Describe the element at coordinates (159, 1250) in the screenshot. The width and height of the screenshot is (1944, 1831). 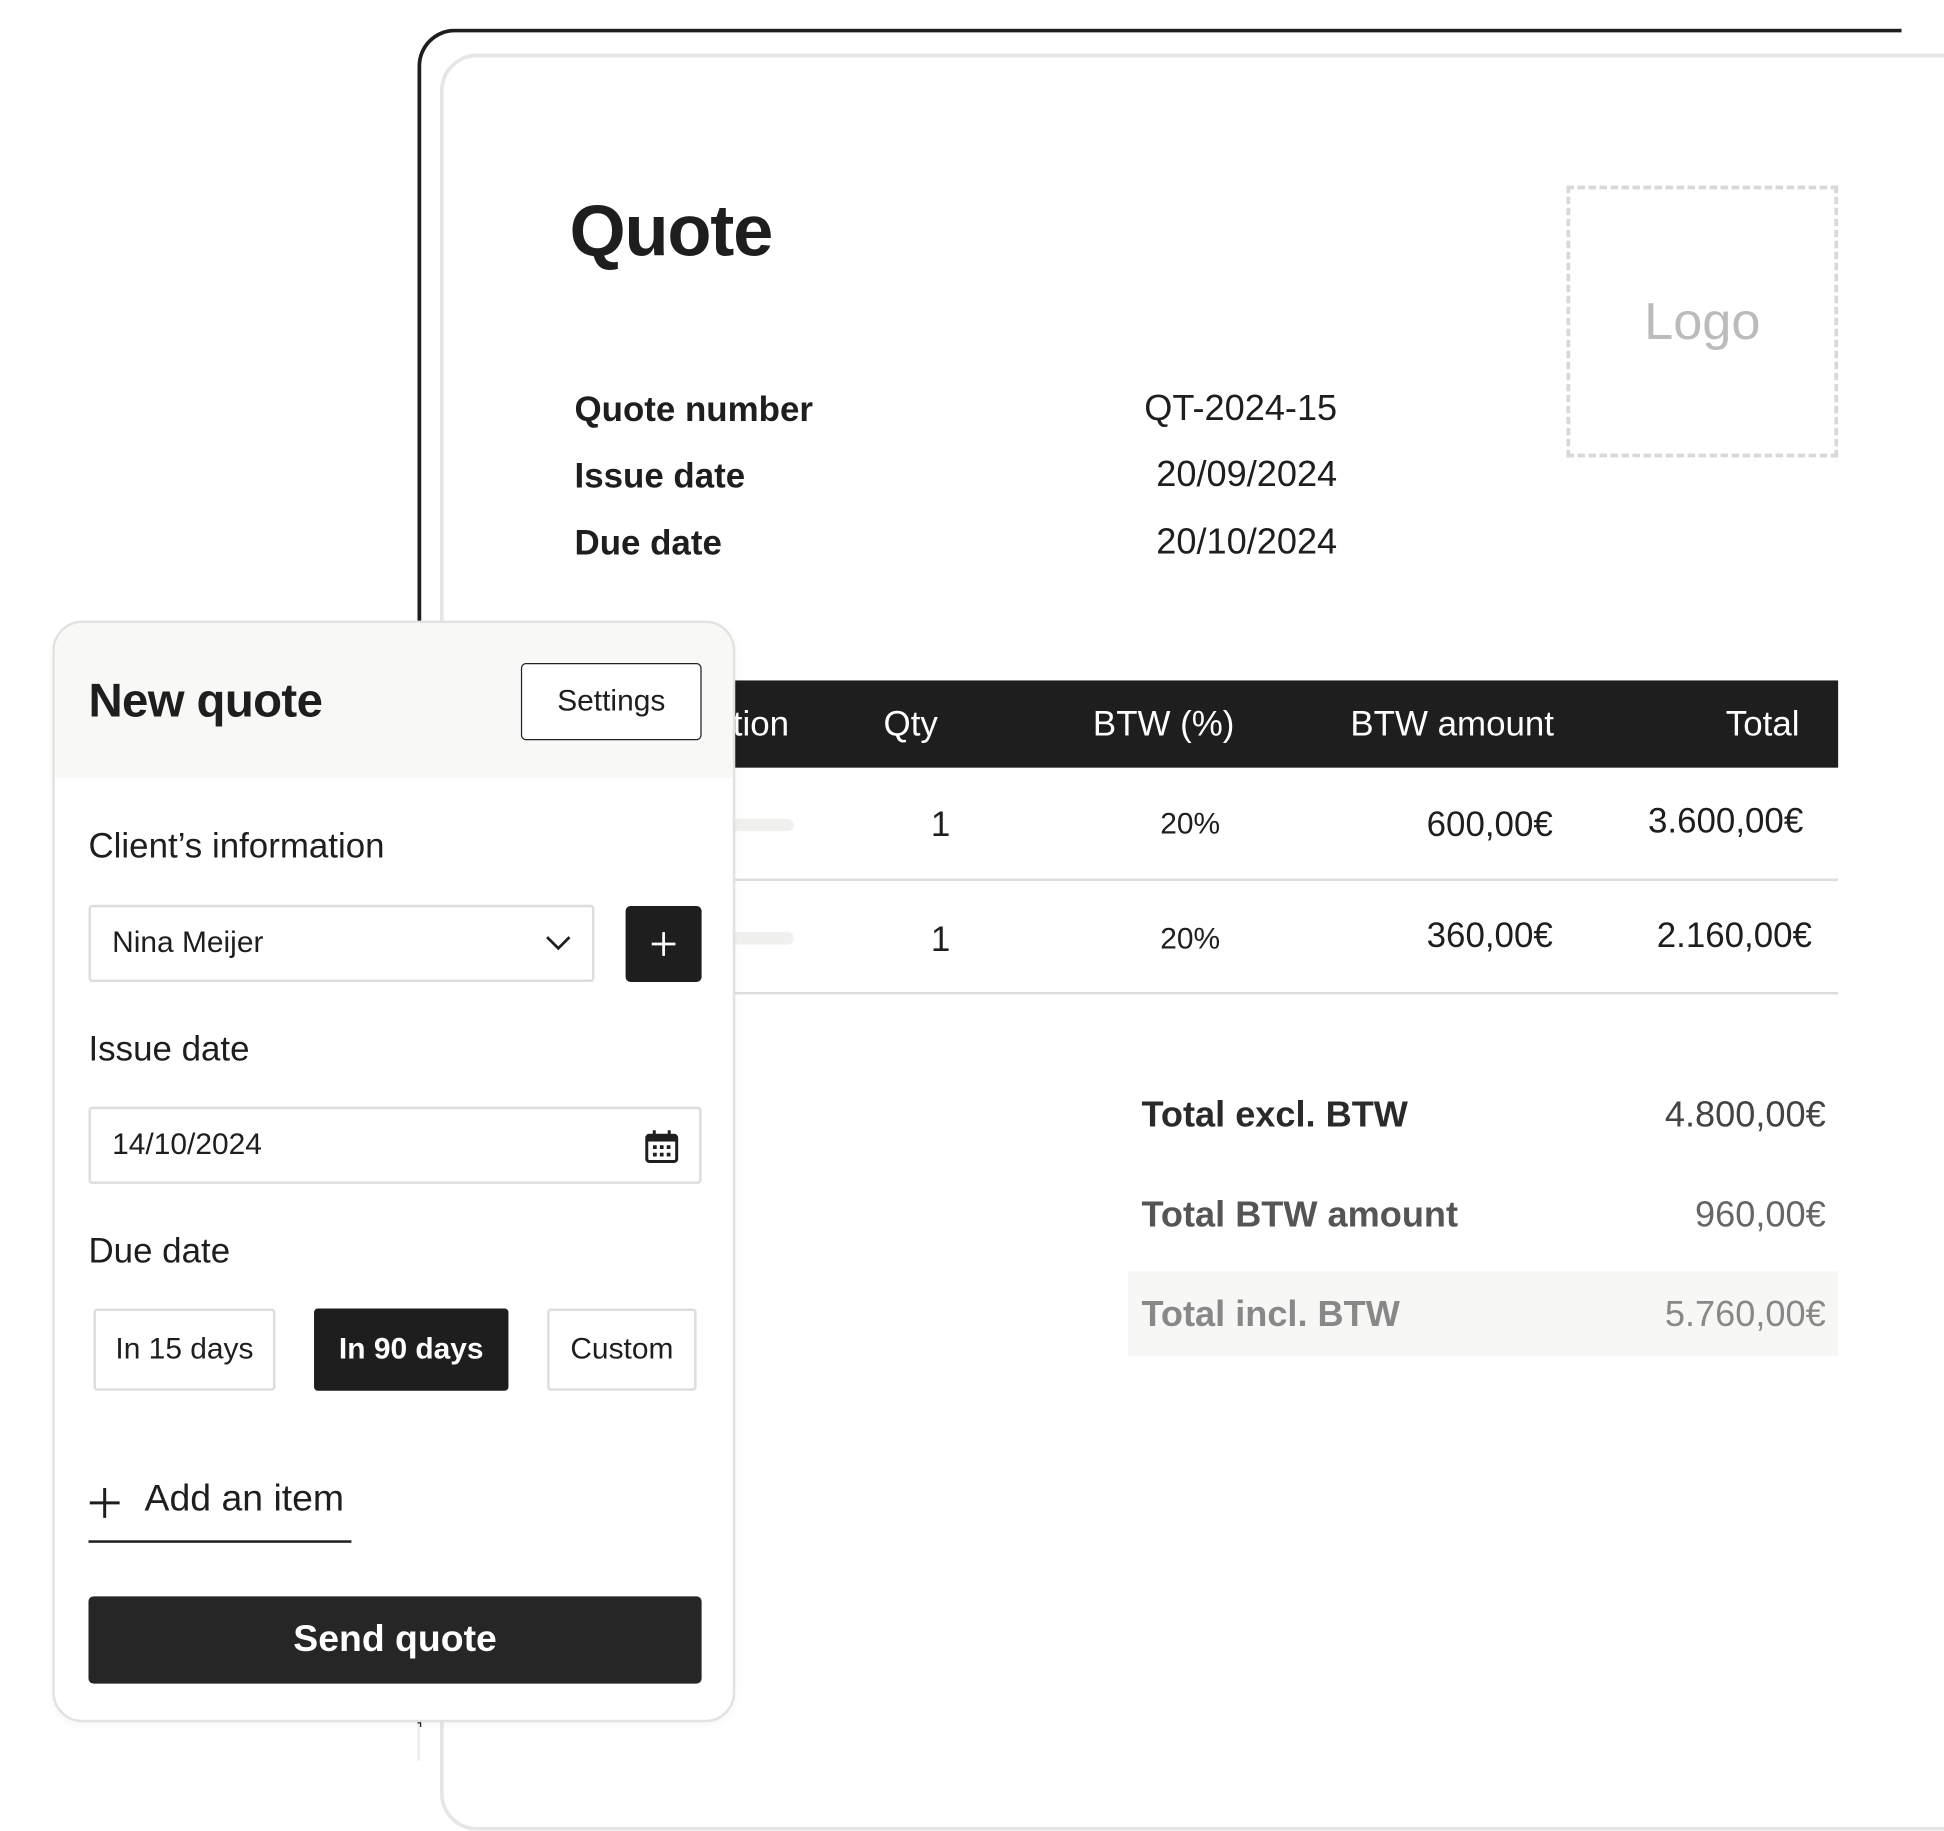
I see `due-date-label: Due date` at that location.